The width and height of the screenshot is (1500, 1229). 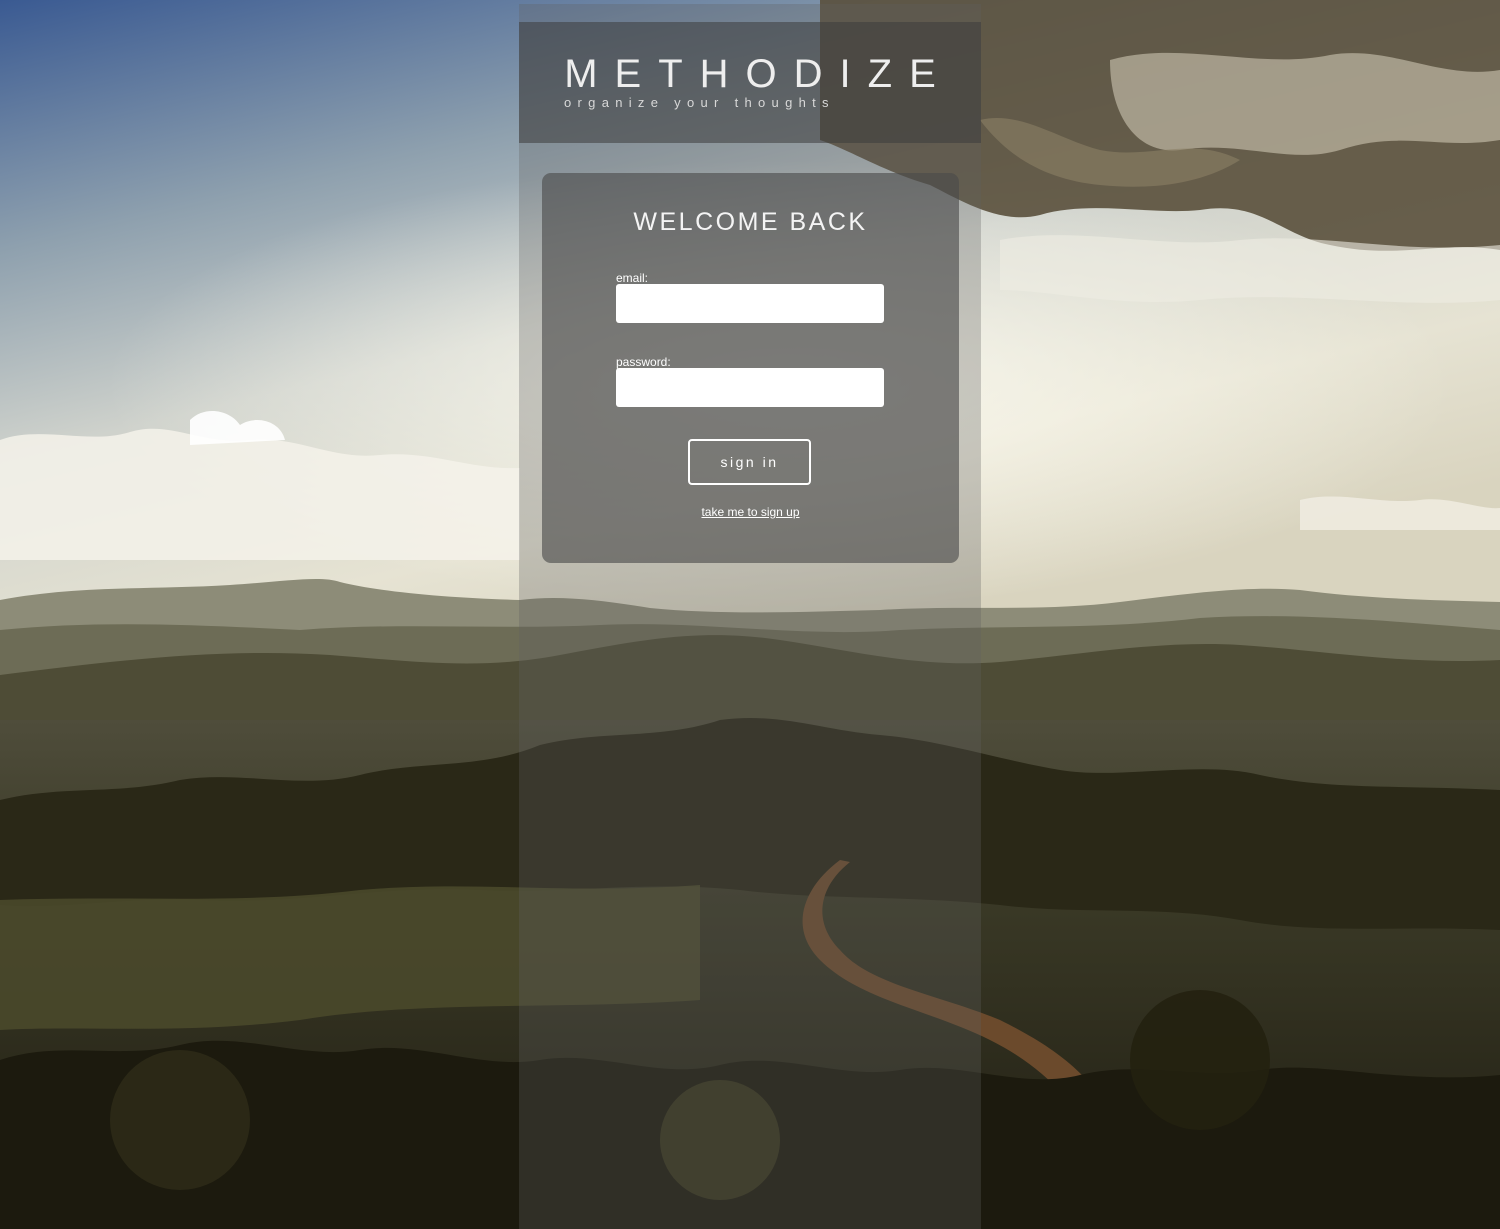 I want to click on signup-link-container: take me to sign up, so click(x=750, y=512).